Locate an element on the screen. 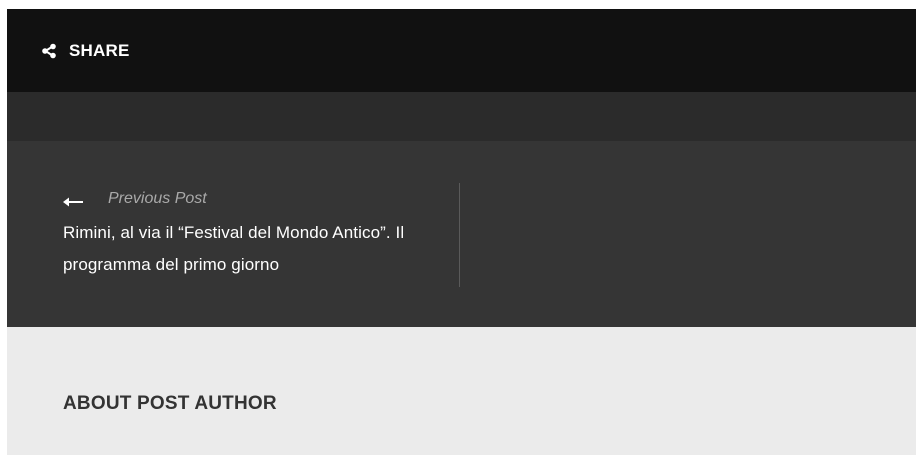 This screenshot has height=455, width=916. arrow-left-icon is located at coordinates (73, 200).